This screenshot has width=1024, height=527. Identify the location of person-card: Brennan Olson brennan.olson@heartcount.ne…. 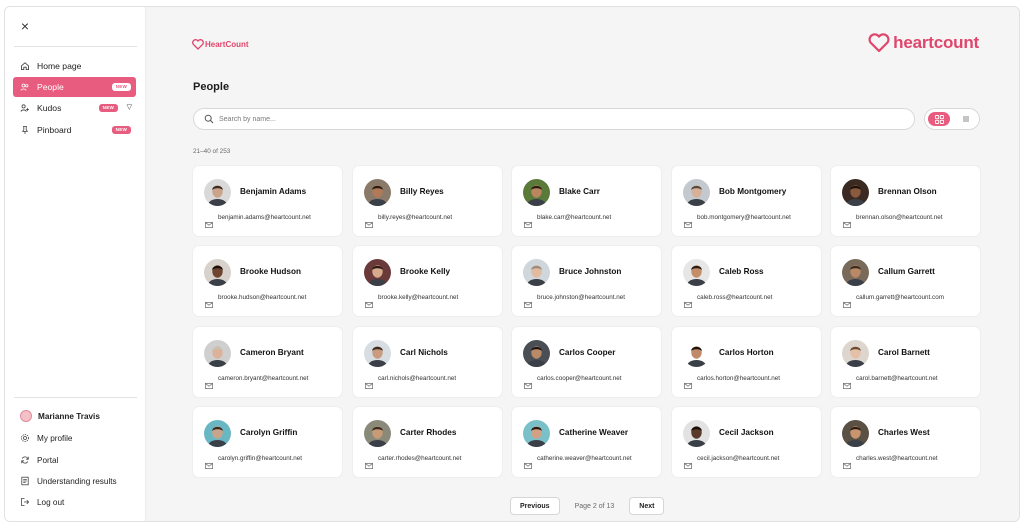
(905, 201).